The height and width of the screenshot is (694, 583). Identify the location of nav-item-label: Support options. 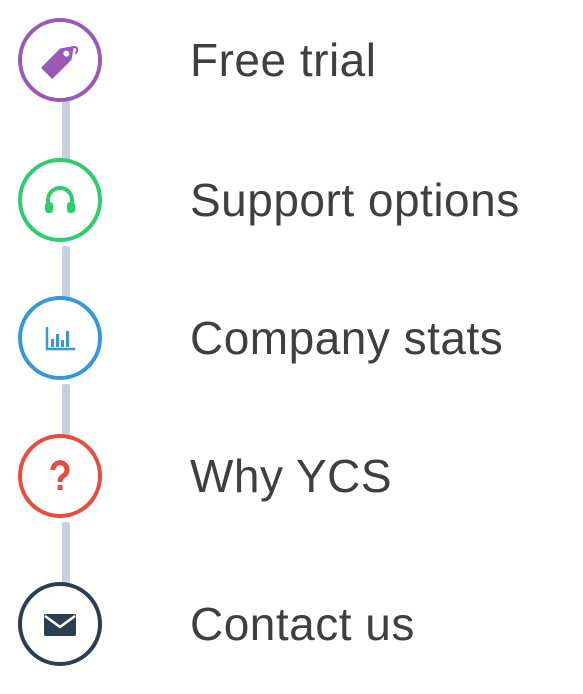
(355, 200).